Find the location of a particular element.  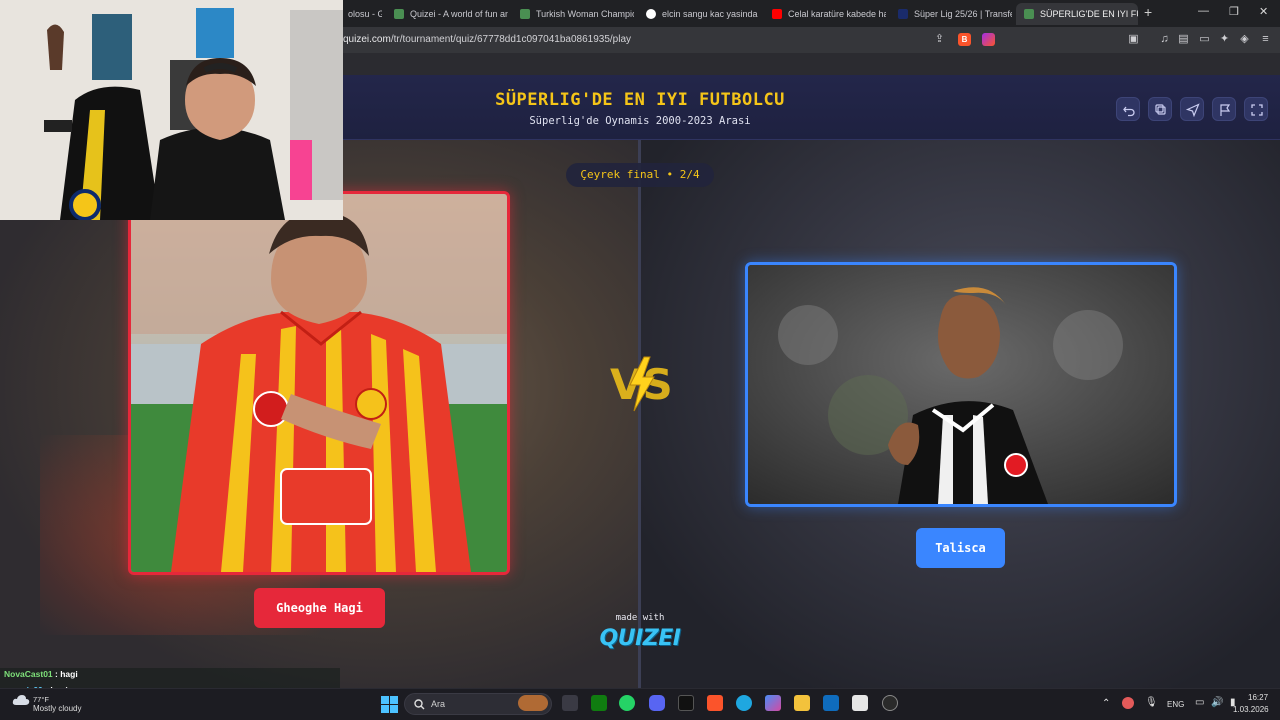

tab-title: Quizei - A world of fun an is located at coordinates (459, 14).